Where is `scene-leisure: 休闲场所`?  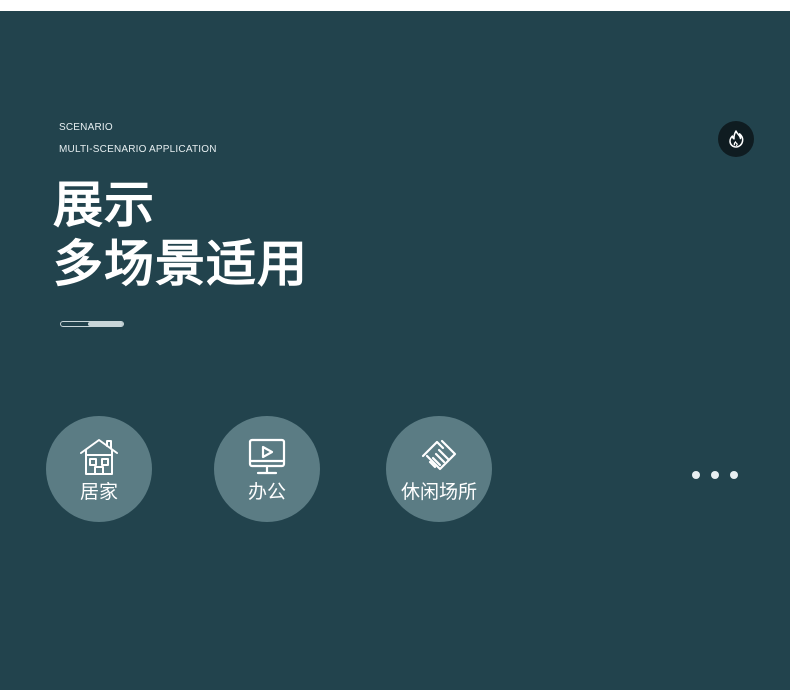
scene-leisure: 休闲场所 is located at coordinates (439, 469).